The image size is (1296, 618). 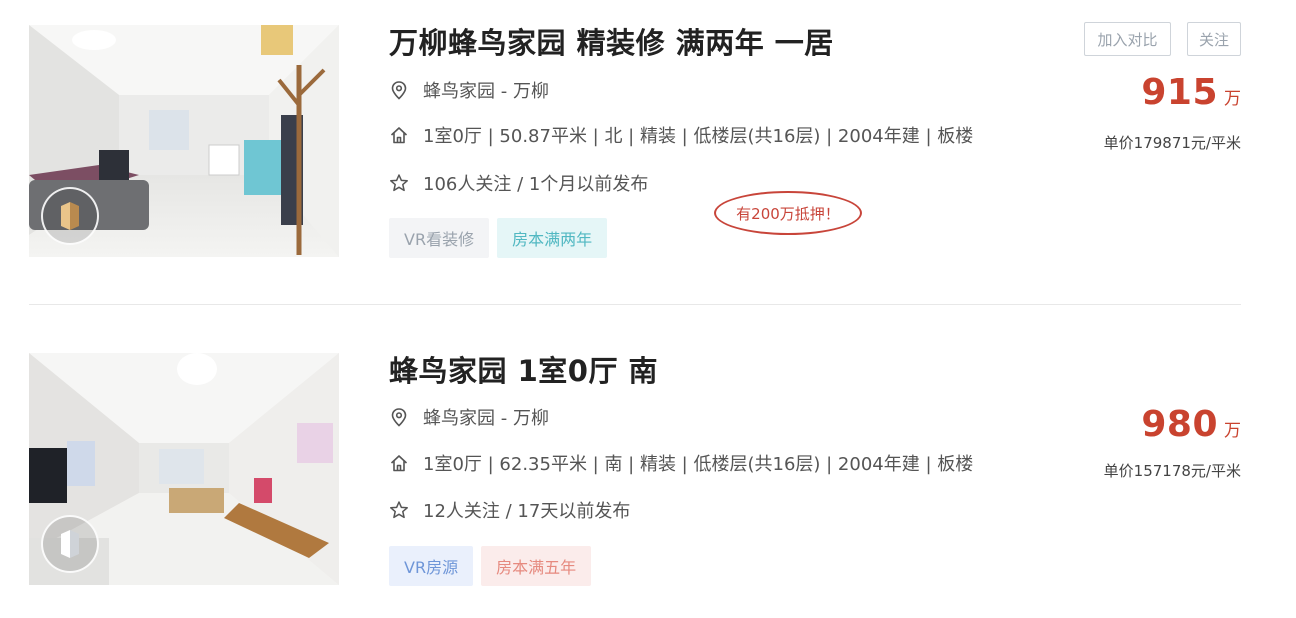 What do you see at coordinates (536, 184) in the screenshot?
I see `listing-follow-text: 106人关注 / 1个月以前发布` at bounding box center [536, 184].